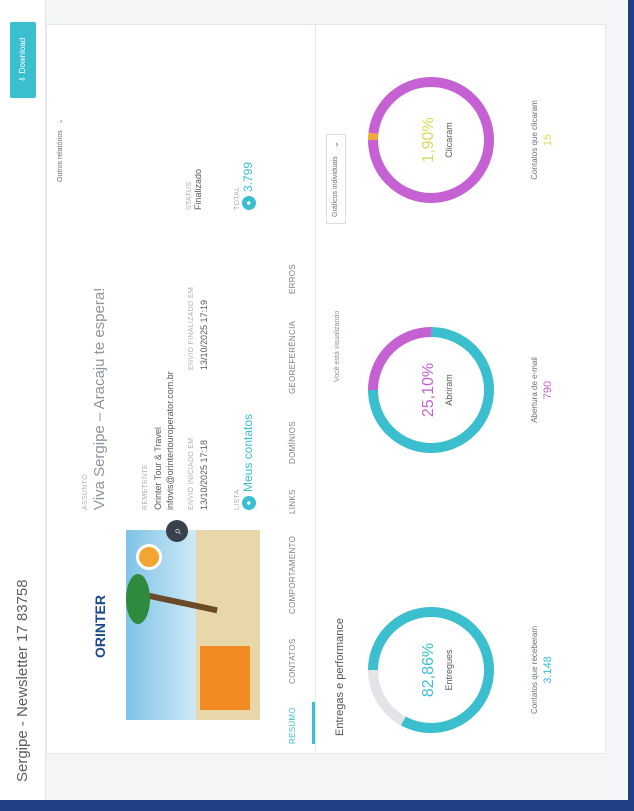 The height and width of the screenshot is (811, 634). What do you see at coordinates (245, 462) in the screenshot?
I see `contacts-link: LISTA ●Meus contatos` at bounding box center [245, 462].